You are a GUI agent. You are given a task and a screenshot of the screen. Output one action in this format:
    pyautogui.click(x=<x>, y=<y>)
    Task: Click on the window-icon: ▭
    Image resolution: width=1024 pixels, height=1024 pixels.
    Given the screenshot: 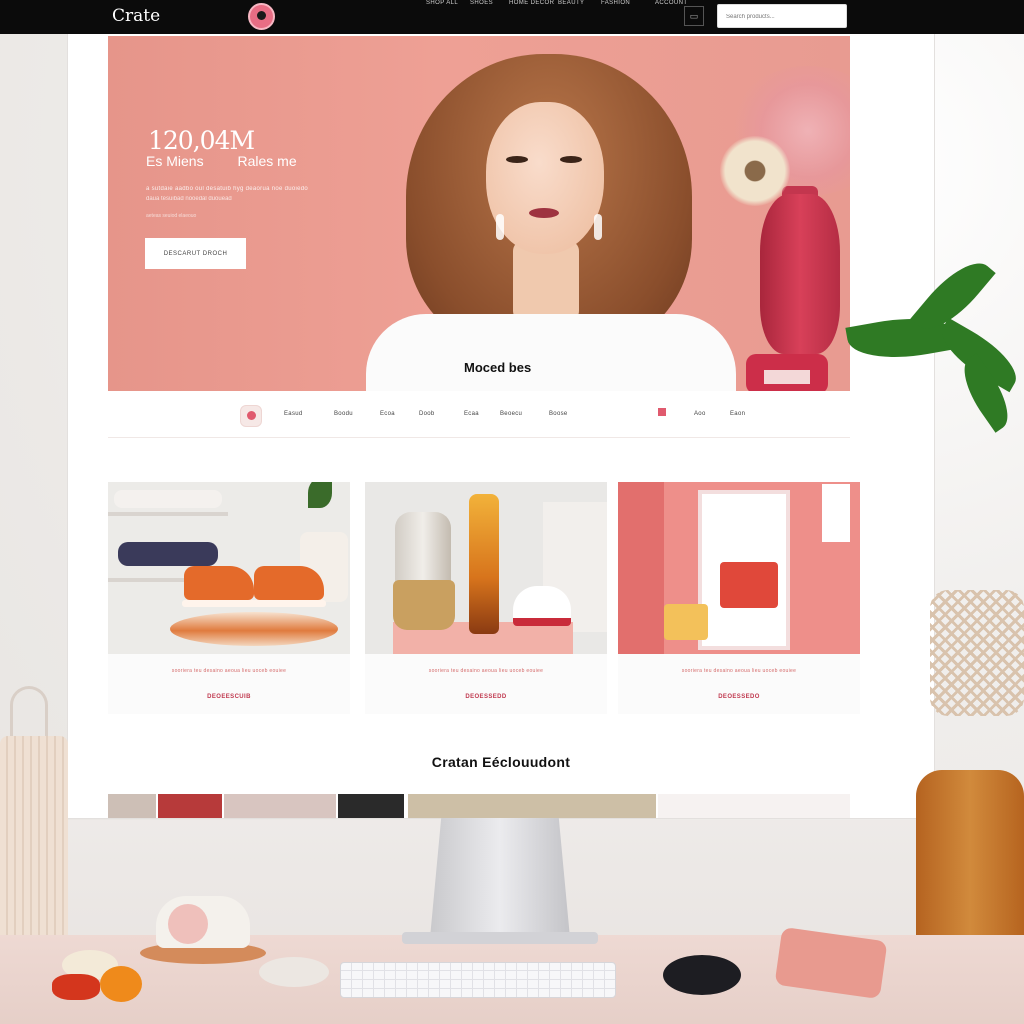 What is the action you would take?
    pyautogui.click(x=694, y=16)
    